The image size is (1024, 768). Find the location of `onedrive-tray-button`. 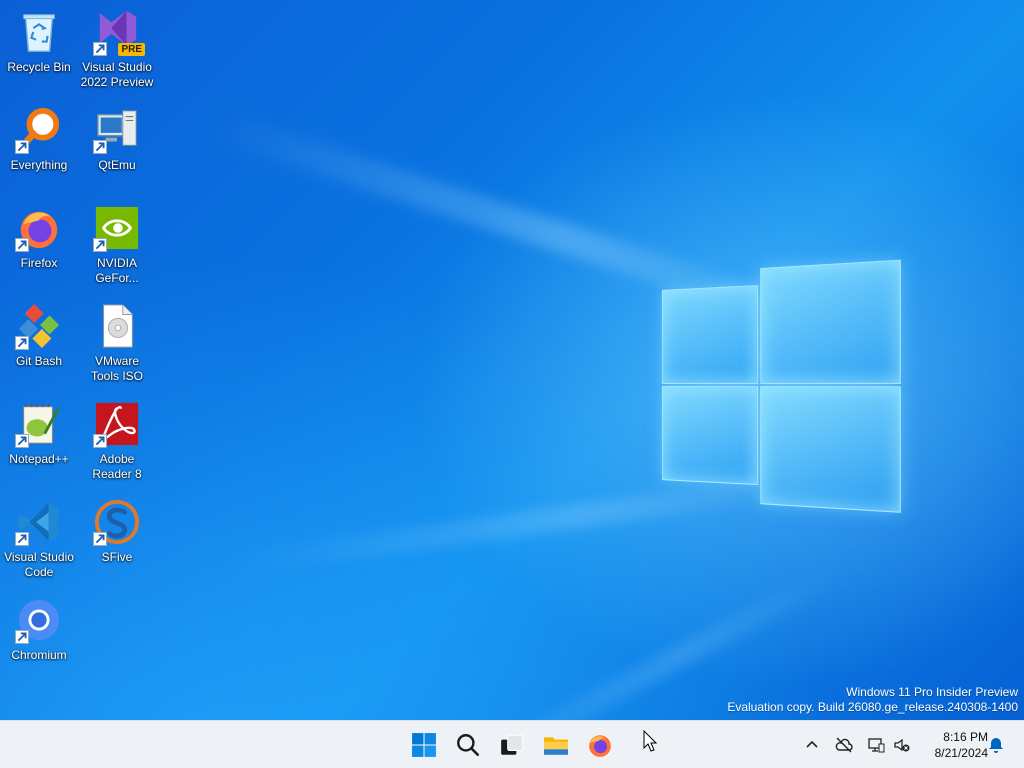

onedrive-tray-button is located at coordinates (844, 745).